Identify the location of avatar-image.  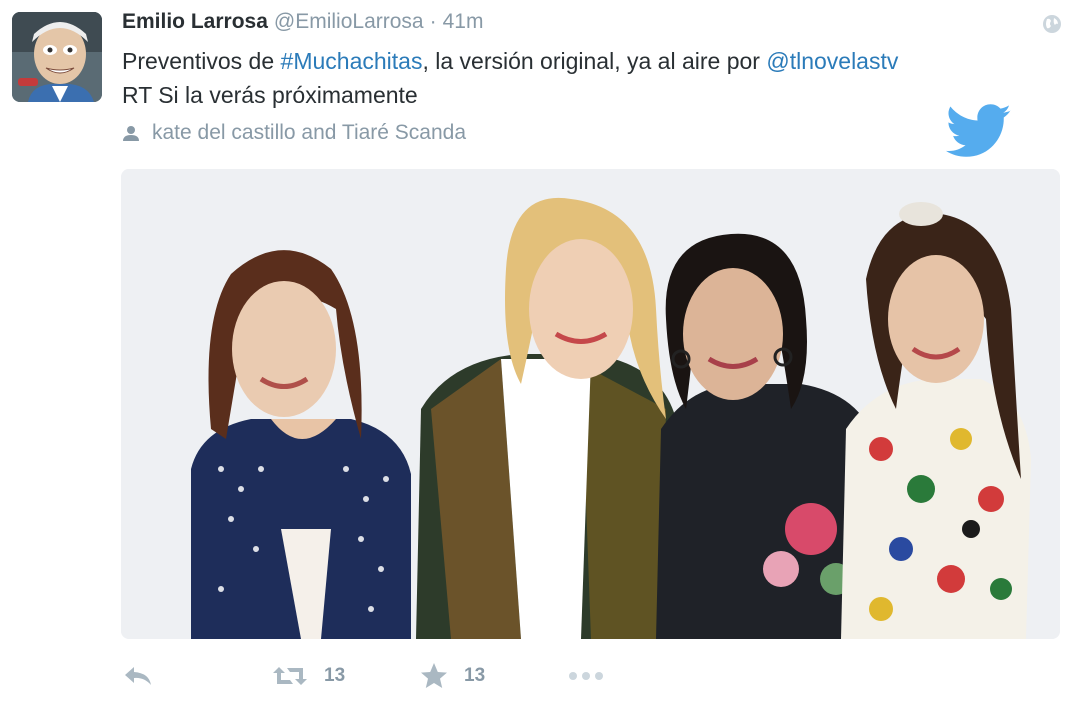
(57, 57).